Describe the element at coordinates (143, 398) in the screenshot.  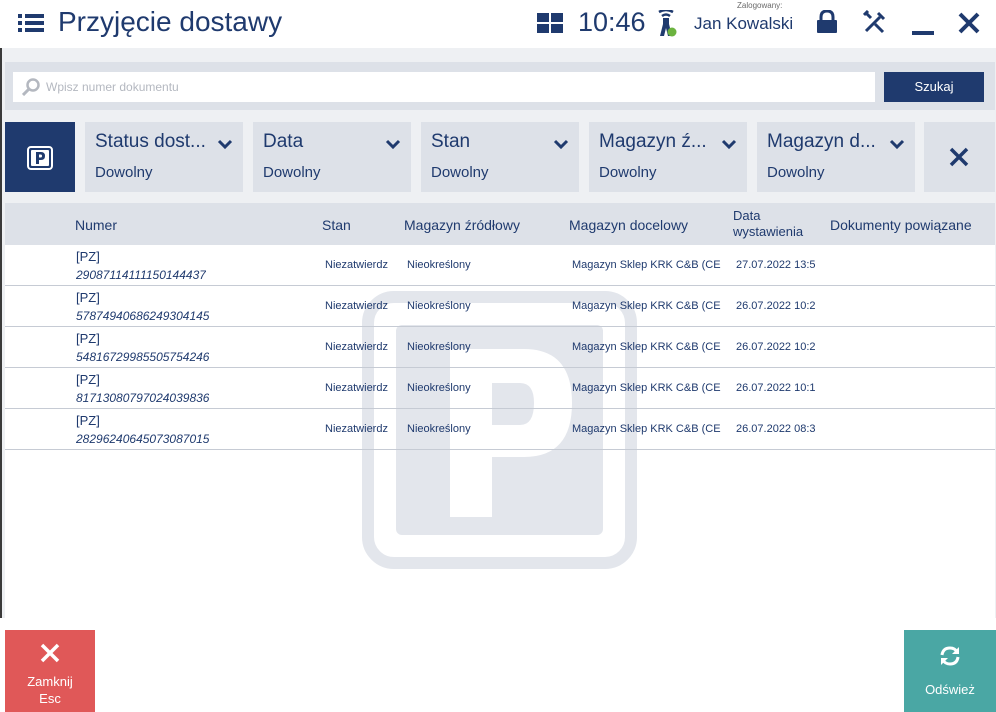
I see `doc-number: 81713080797024039836` at that location.